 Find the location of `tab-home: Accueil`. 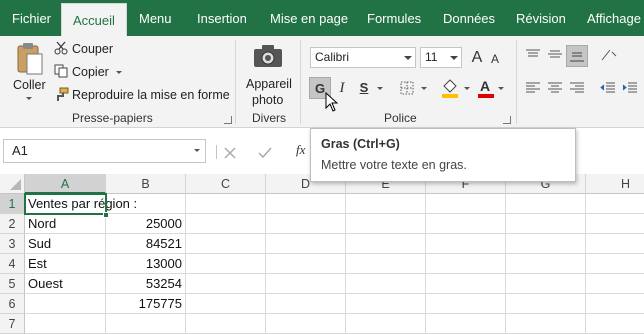

tab-home: Accueil is located at coordinates (94, 19).